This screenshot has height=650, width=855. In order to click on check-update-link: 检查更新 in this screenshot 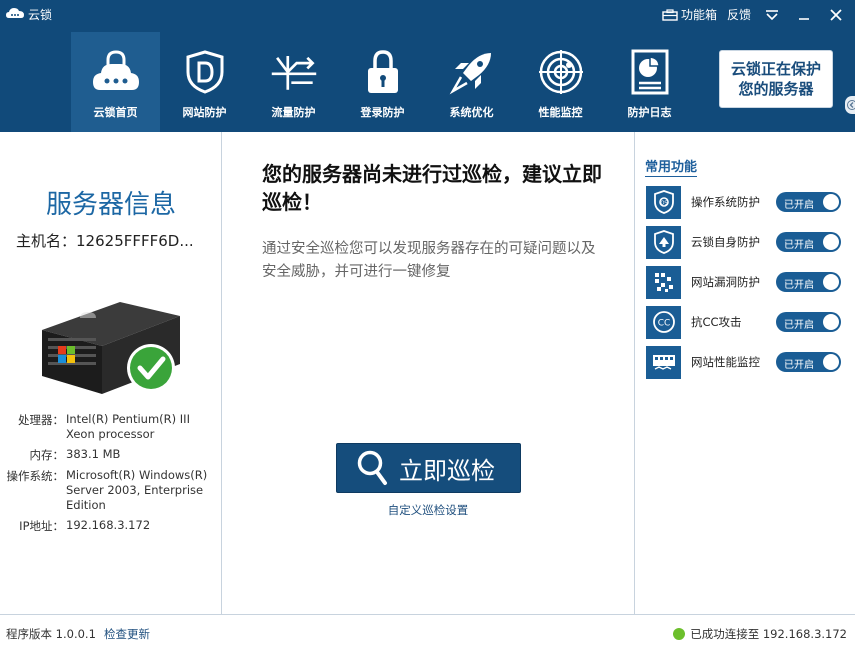, I will do `click(127, 634)`.